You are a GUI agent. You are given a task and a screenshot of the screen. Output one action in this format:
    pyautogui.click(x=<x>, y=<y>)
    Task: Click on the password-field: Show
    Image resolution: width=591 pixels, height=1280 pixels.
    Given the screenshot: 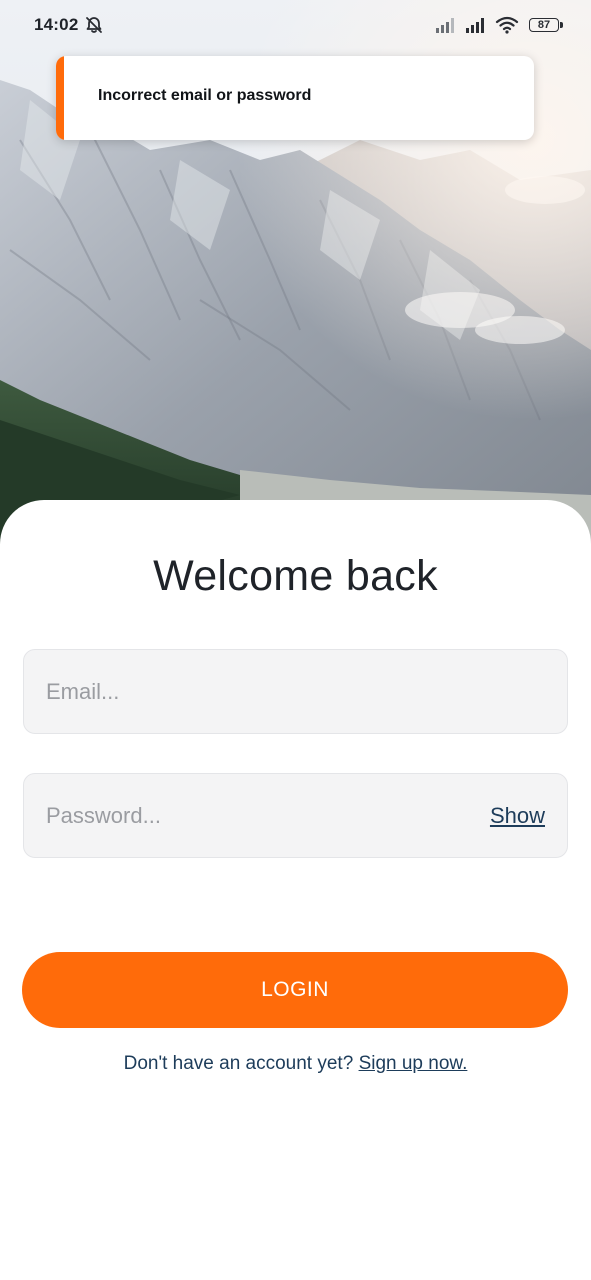 What is the action you would take?
    pyautogui.click(x=295, y=815)
    